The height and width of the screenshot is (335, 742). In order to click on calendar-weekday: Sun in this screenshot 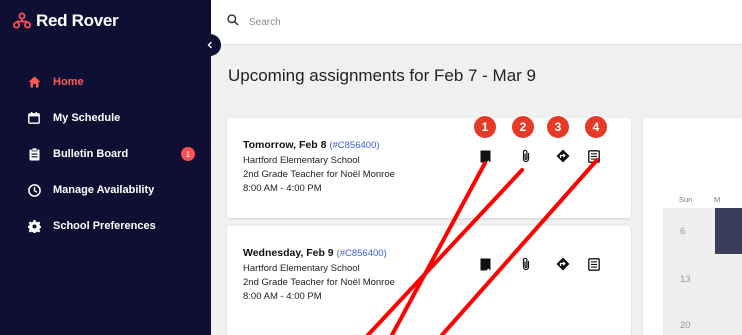, I will do `click(686, 199)`.